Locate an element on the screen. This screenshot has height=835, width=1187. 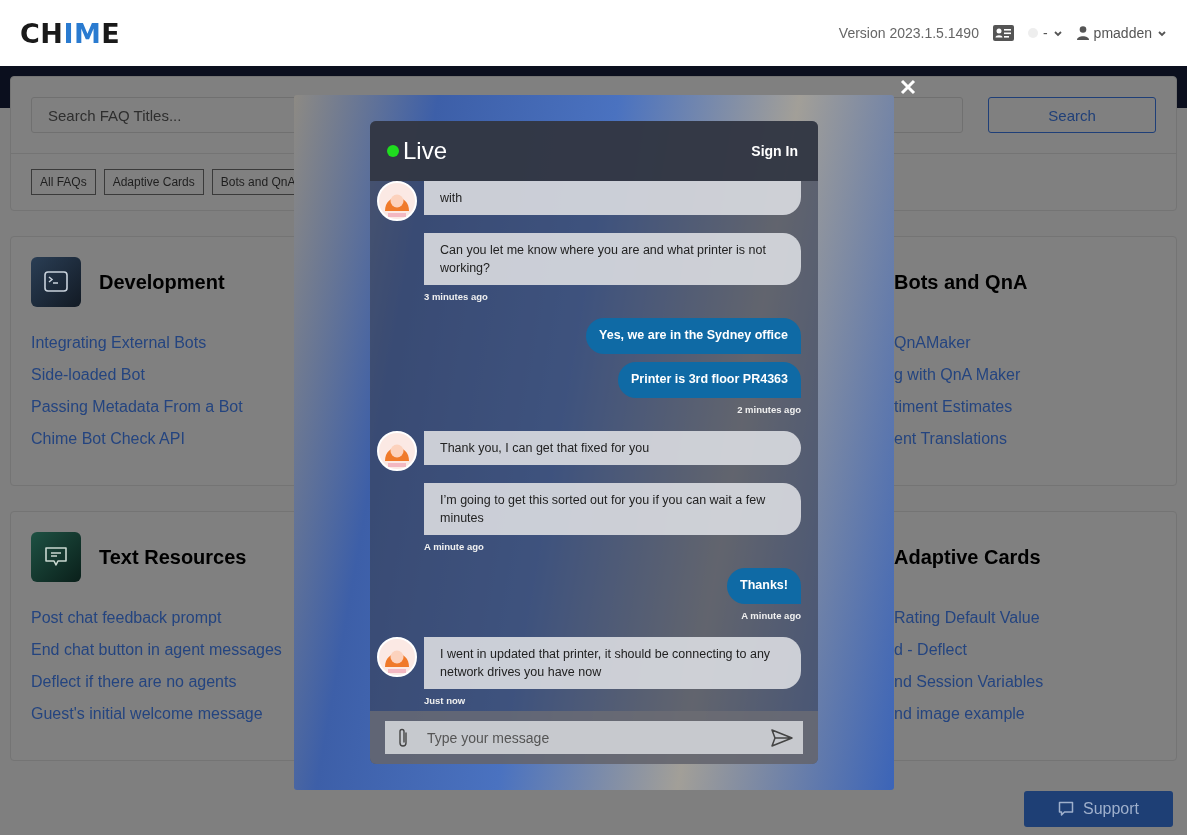
faq-link: nd image example is located at coordinates (959, 713).